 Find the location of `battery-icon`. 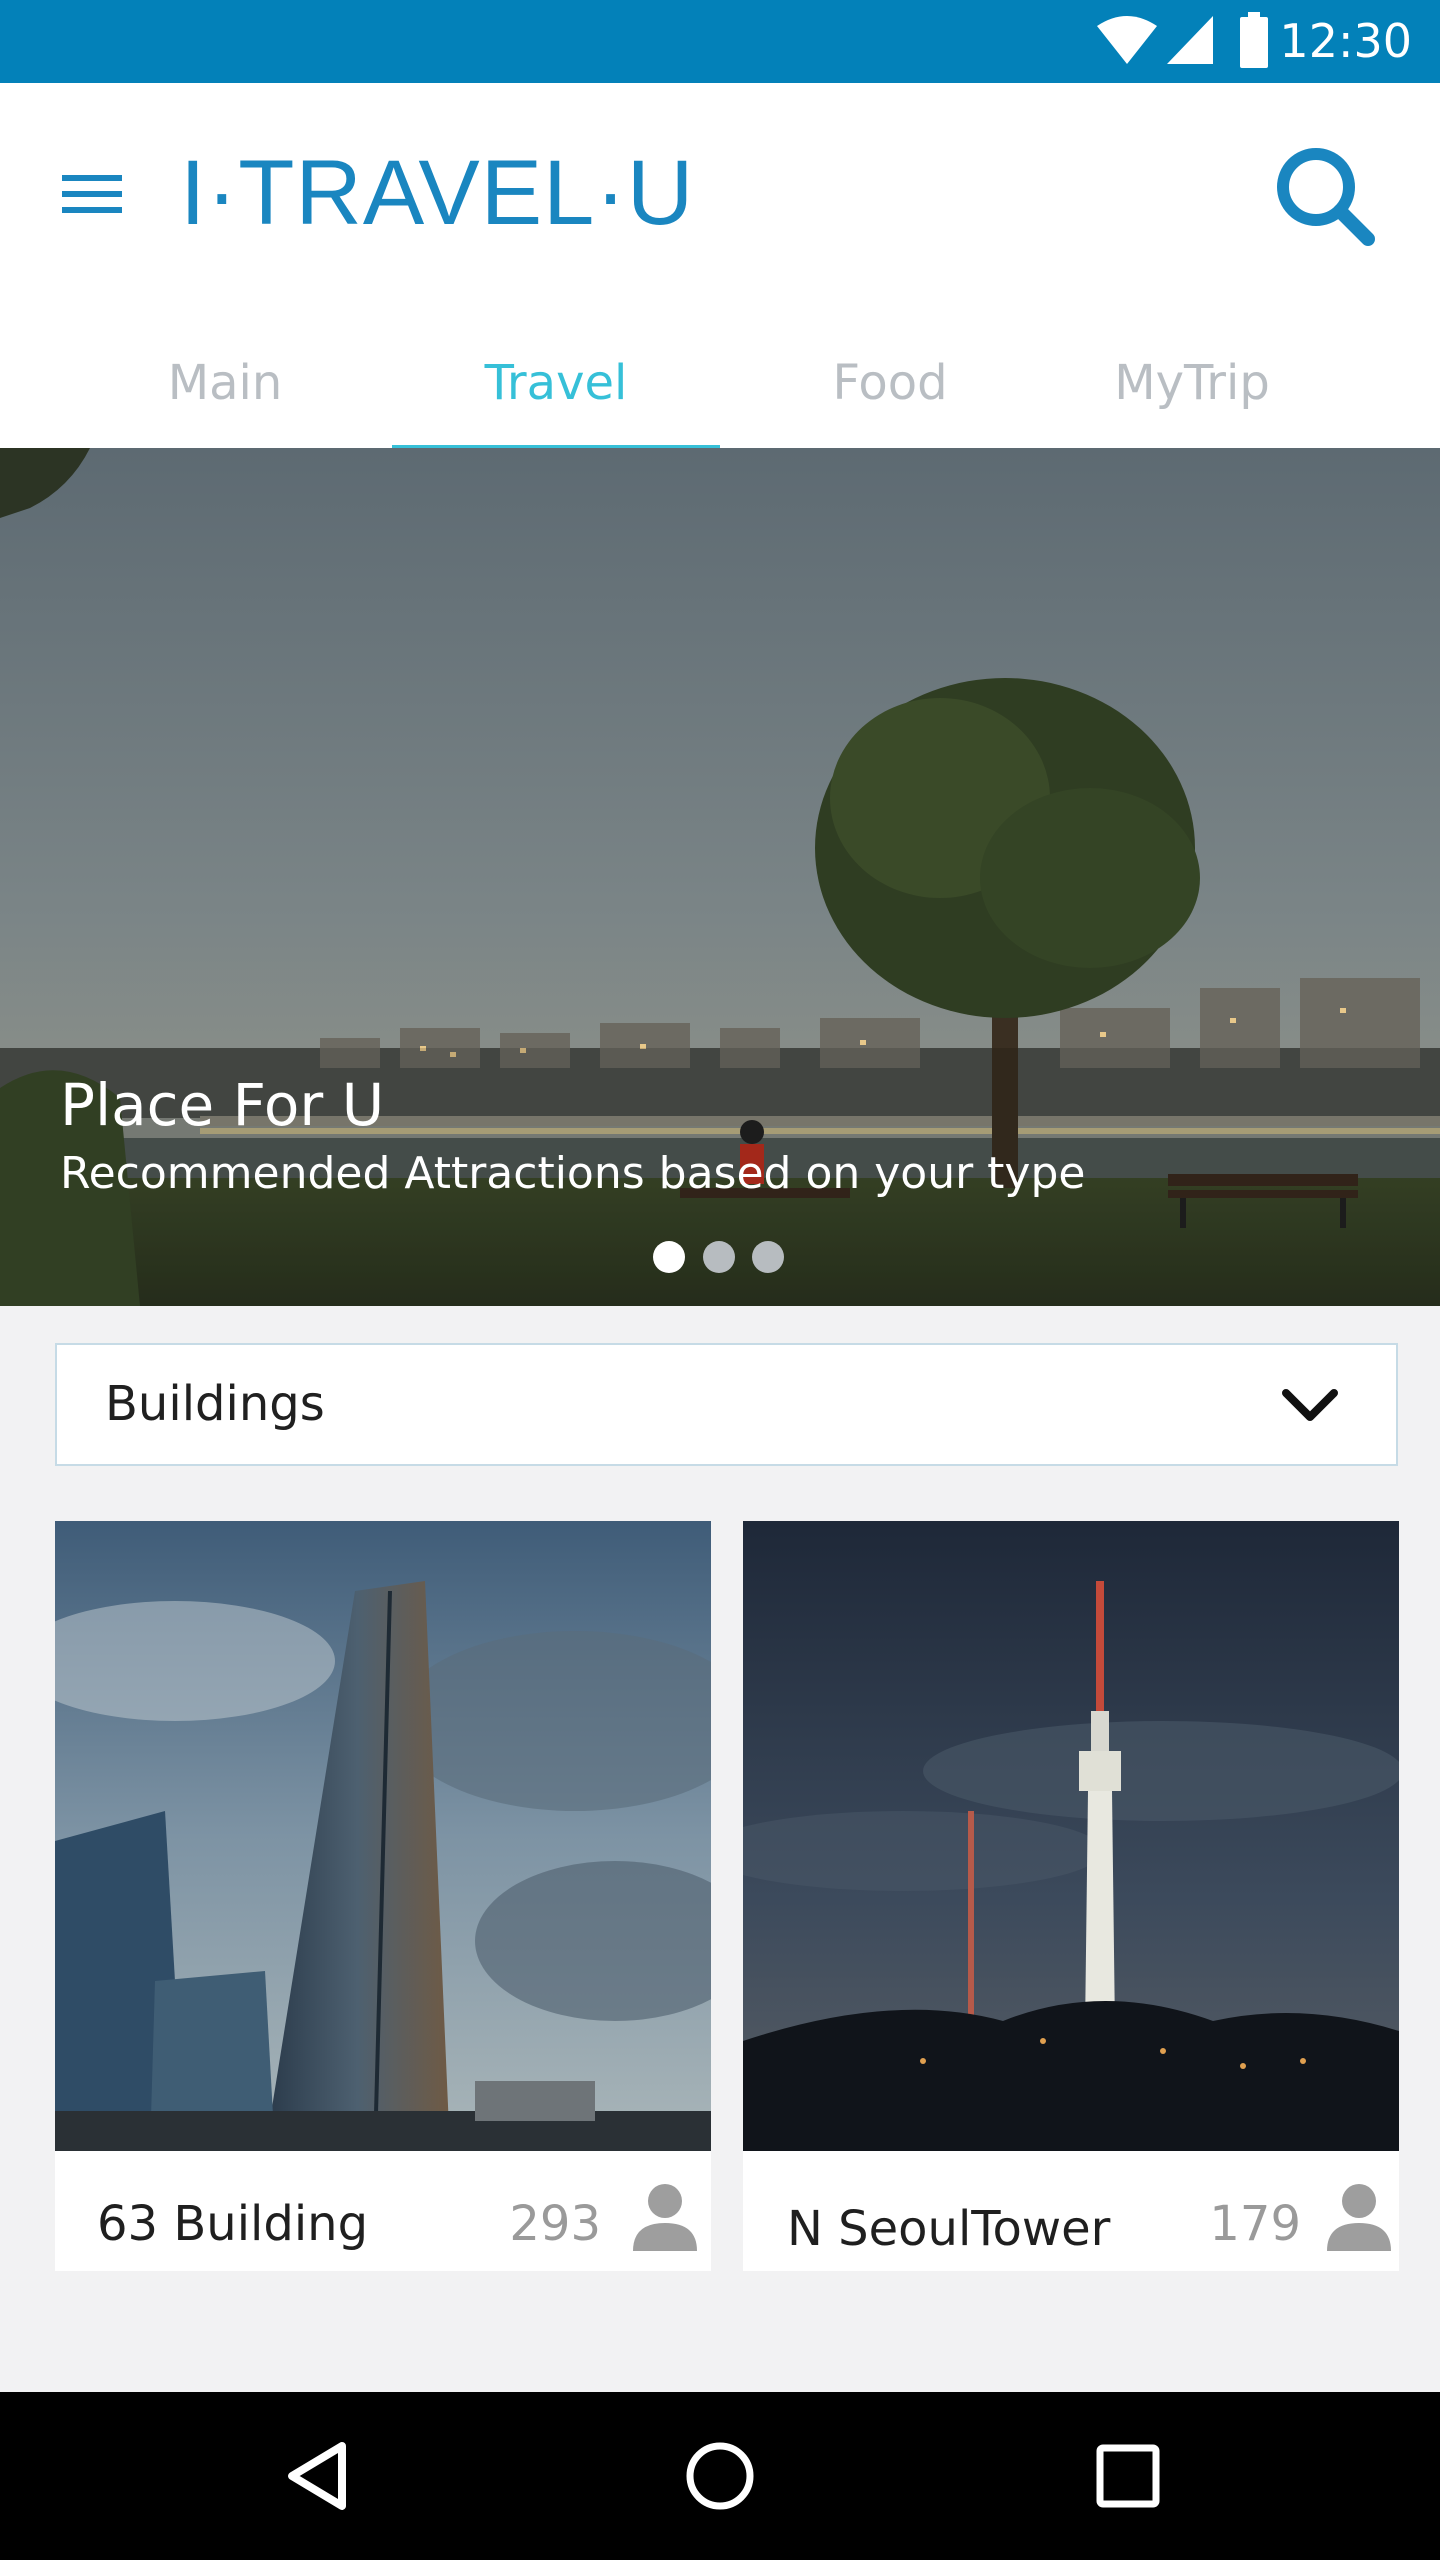

battery-icon is located at coordinates (1254, 40).